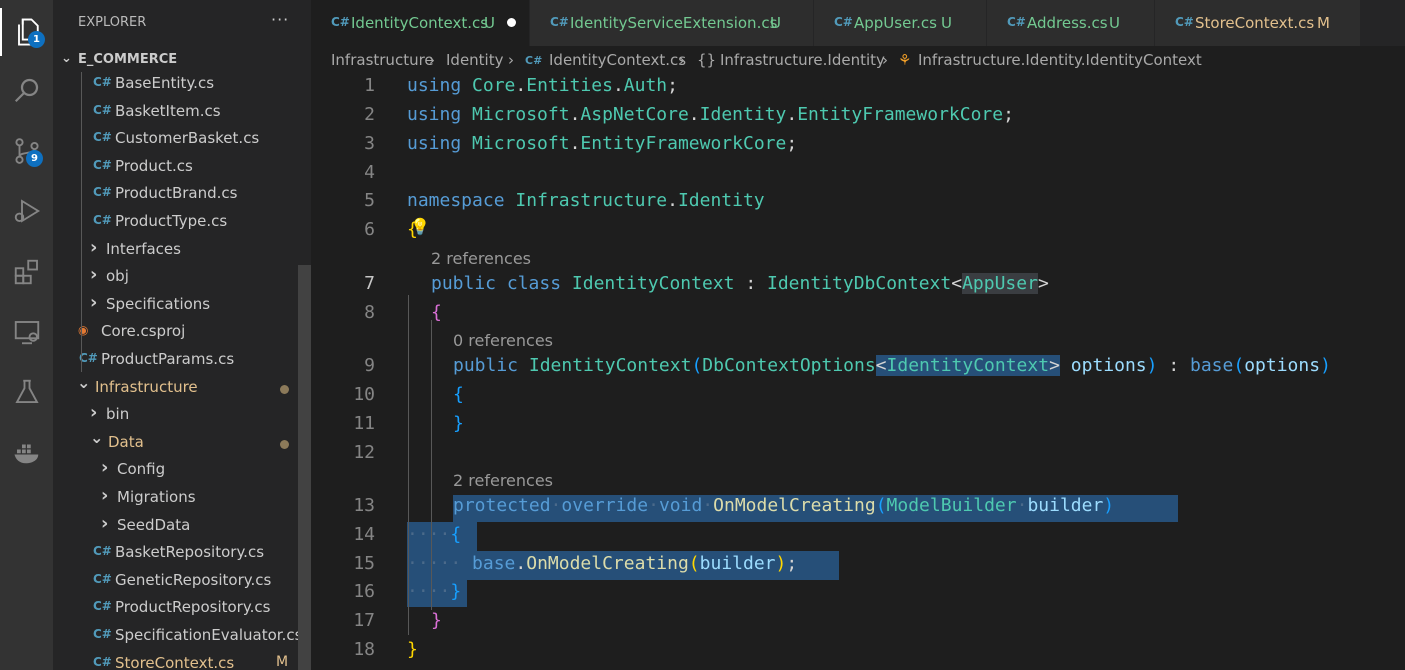 The image size is (1405, 670). I want to click on source-control-button: 9, so click(26, 151).